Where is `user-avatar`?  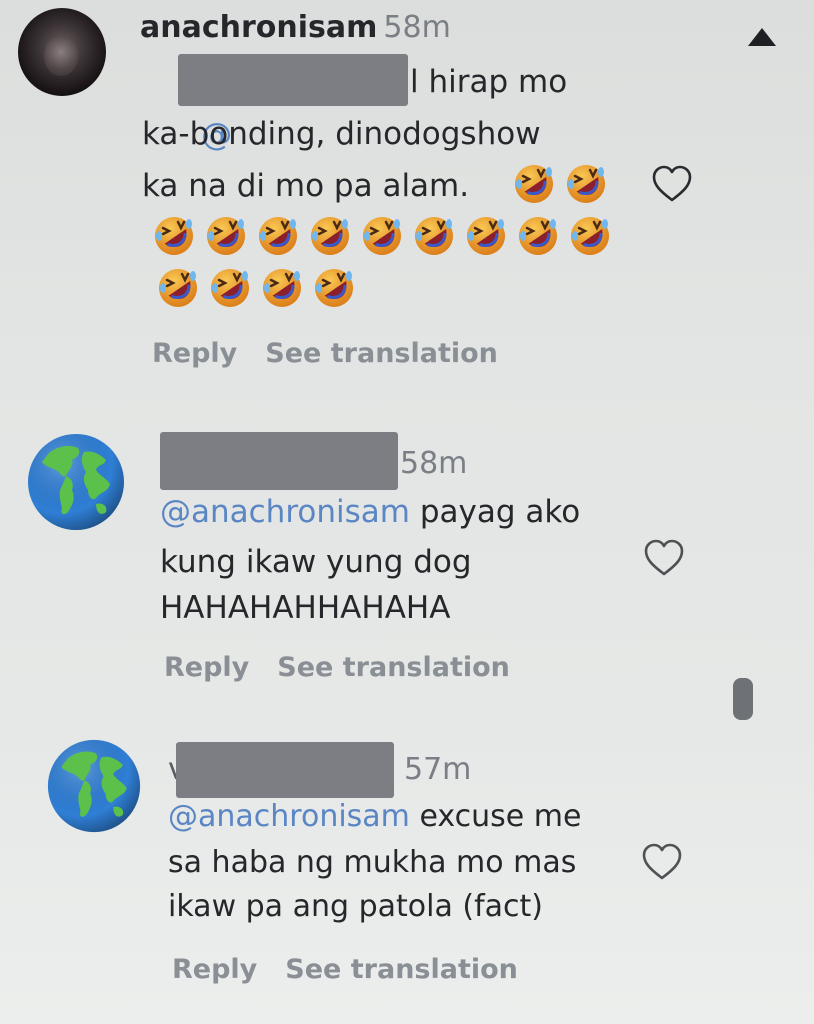
user-avatar is located at coordinates (62, 52).